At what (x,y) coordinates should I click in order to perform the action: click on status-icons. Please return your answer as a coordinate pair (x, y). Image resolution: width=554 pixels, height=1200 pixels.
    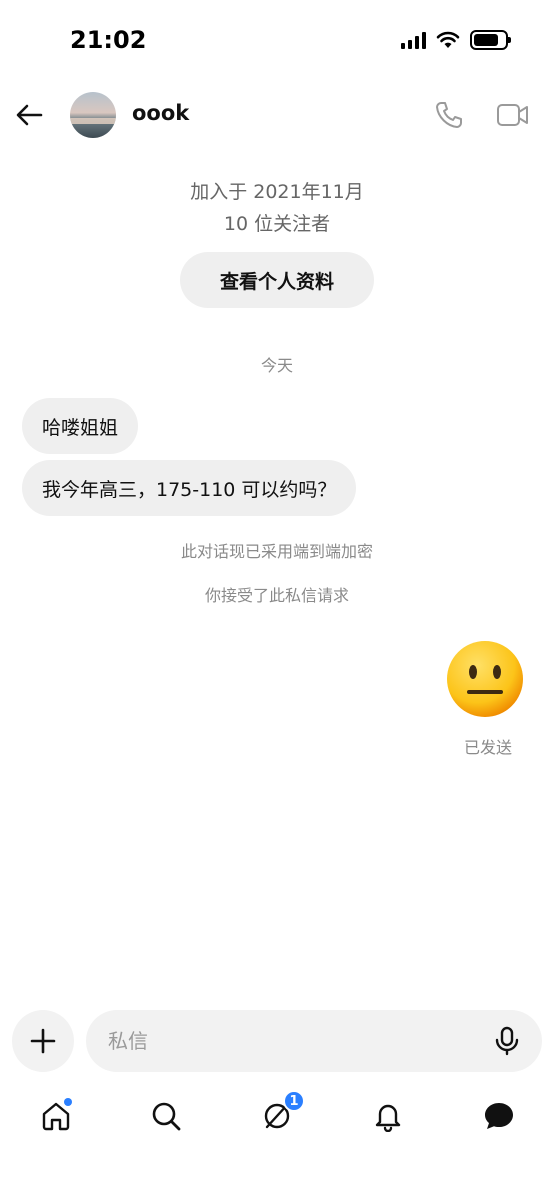
    Looking at the image, I should click on (456, 40).